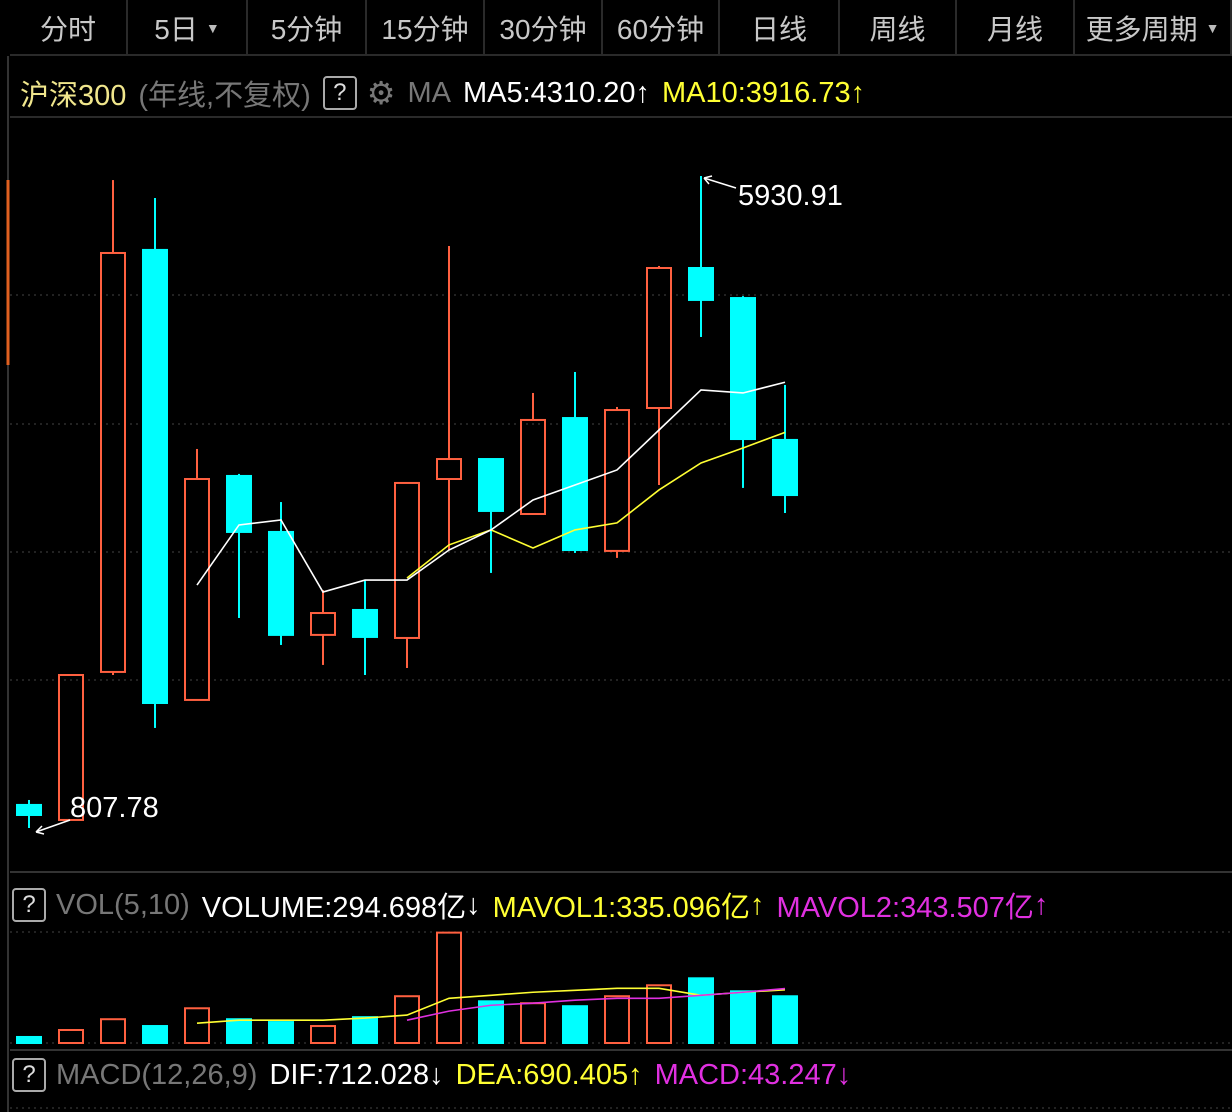 This screenshot has width=1232, height=1112. What do you see at coordinates (53, 827) in the screenshot?
I see `low-arrow-icon` at bounding box center [53, 827].